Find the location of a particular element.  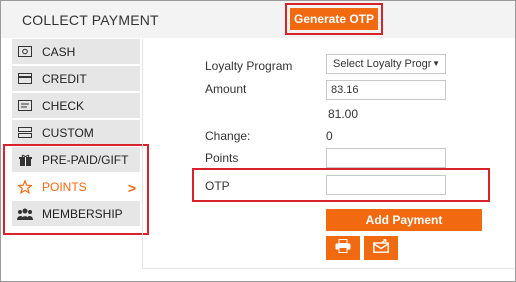

sidebar-item-label: CASH is located at coordinates (59, 51).